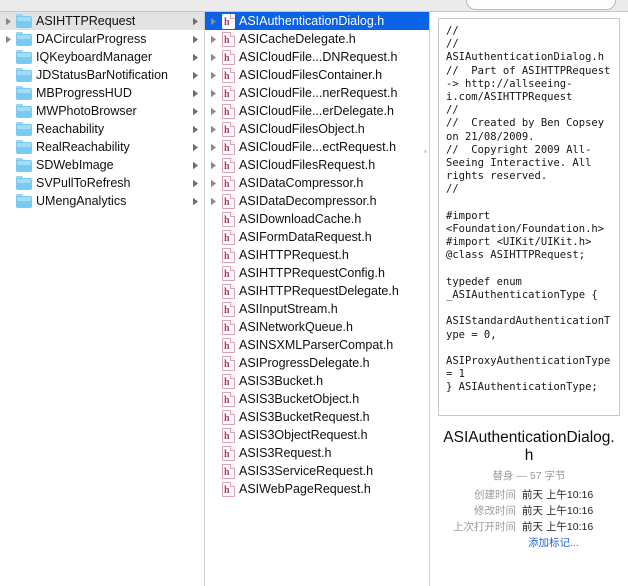  What do you see at coordinates (102, 111) in the screenshot?
I see `folder-row: MWPhotoBrowser` at bounding box center [102, 111].